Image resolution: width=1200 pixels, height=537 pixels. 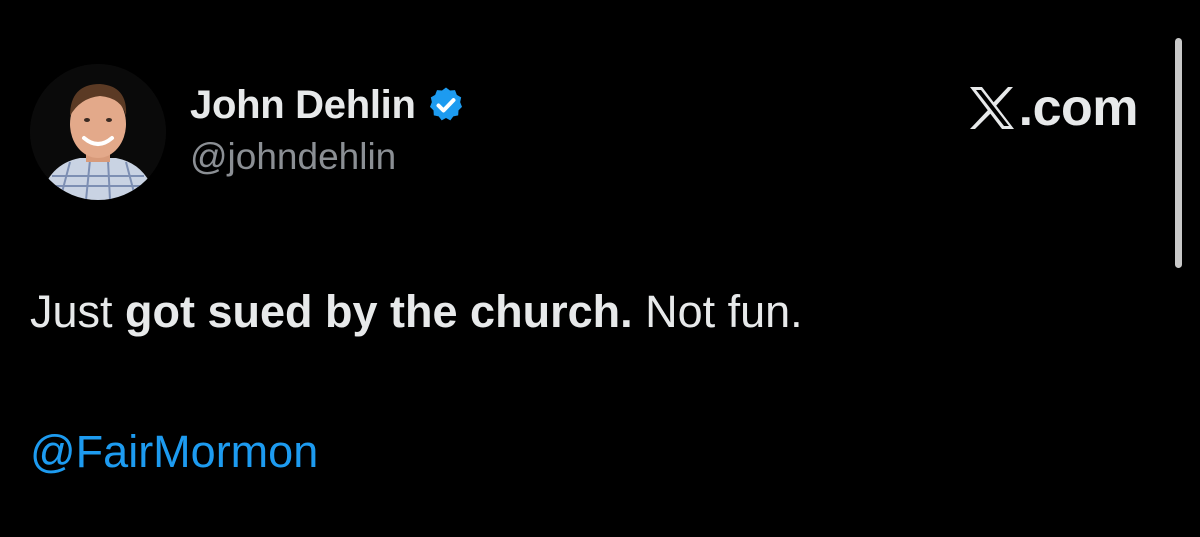 I want to click on tweet-author: John Dehlin @johndehlin, so click(x=328, y=129).